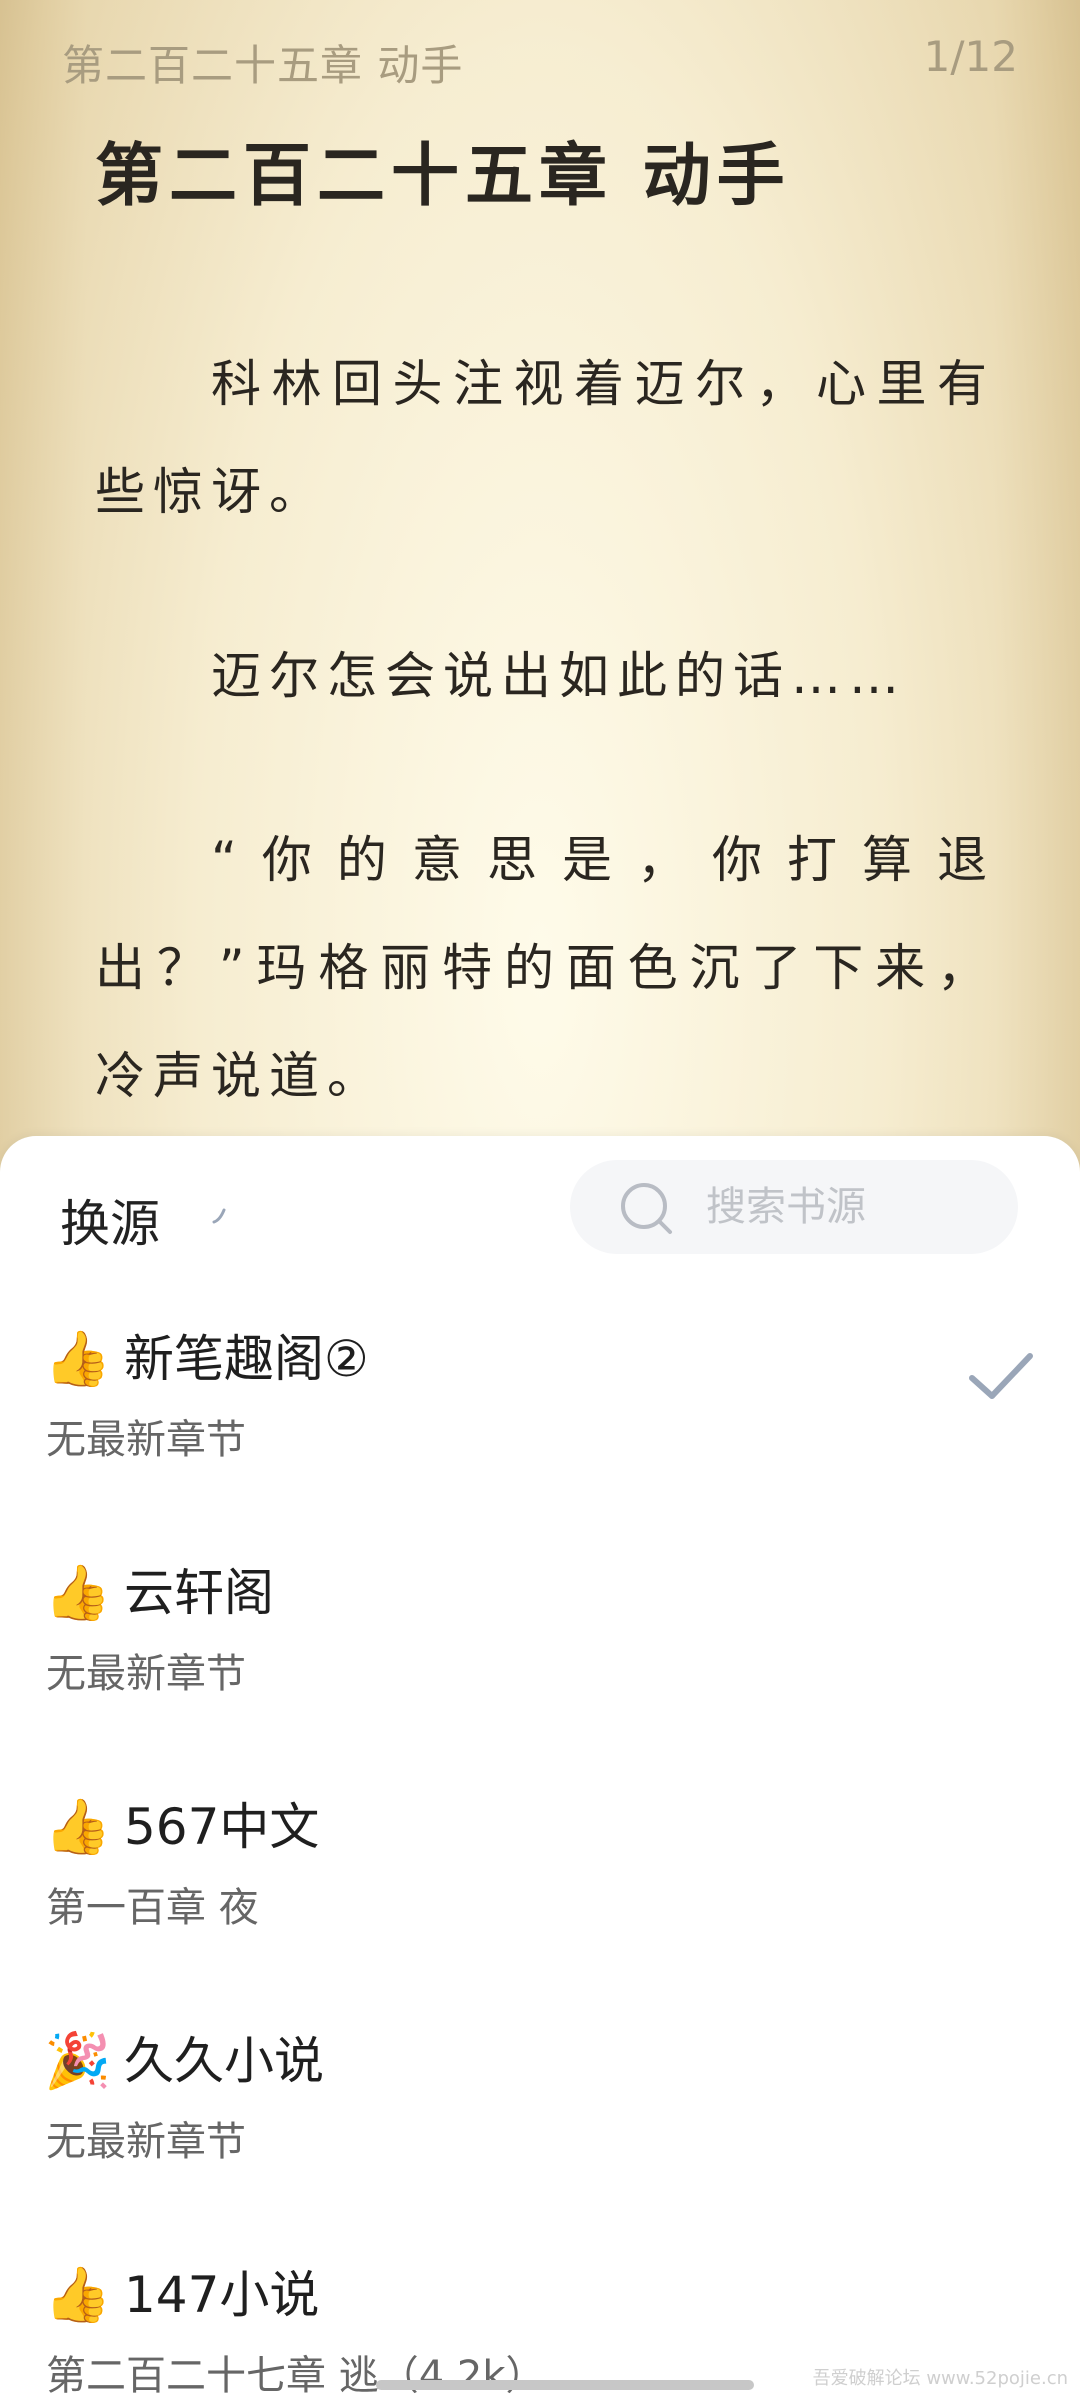 The image size is (1080, 2400). Describe the element at coordinates (110, 1224) in the screenshot. I see `sheet-title: 换源` at that location.